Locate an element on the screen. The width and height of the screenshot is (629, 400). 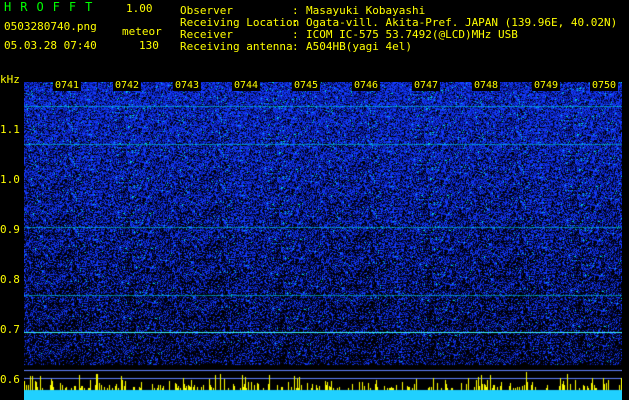
y-tick-label: 0.8 is located at coordinates (10, 279).